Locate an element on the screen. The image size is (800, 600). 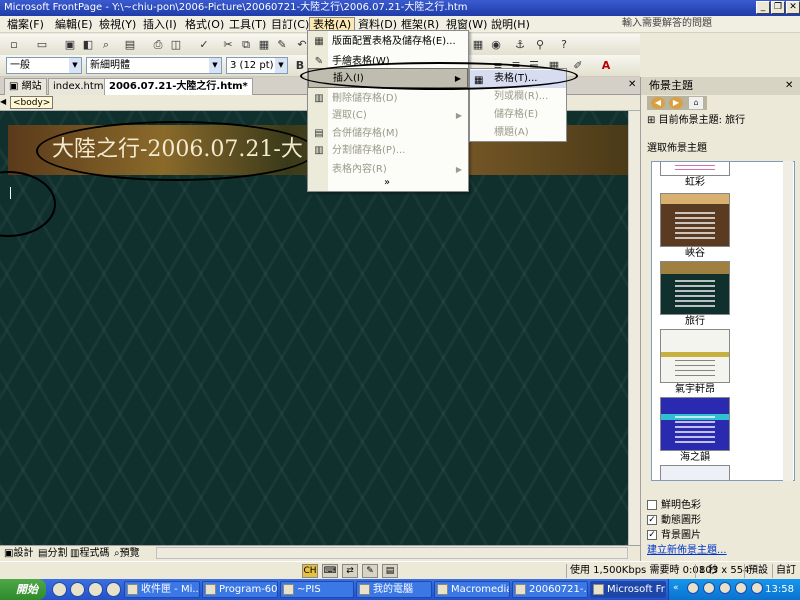
menu-insert: 插入(I) is located at coordinates (160, 24).